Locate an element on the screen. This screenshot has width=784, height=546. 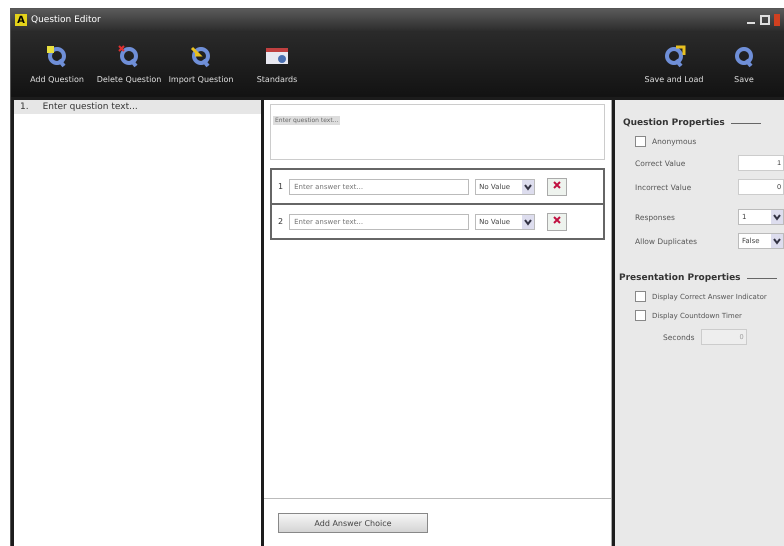
toolbar-button: Standards is located at coordinates (277, 64).